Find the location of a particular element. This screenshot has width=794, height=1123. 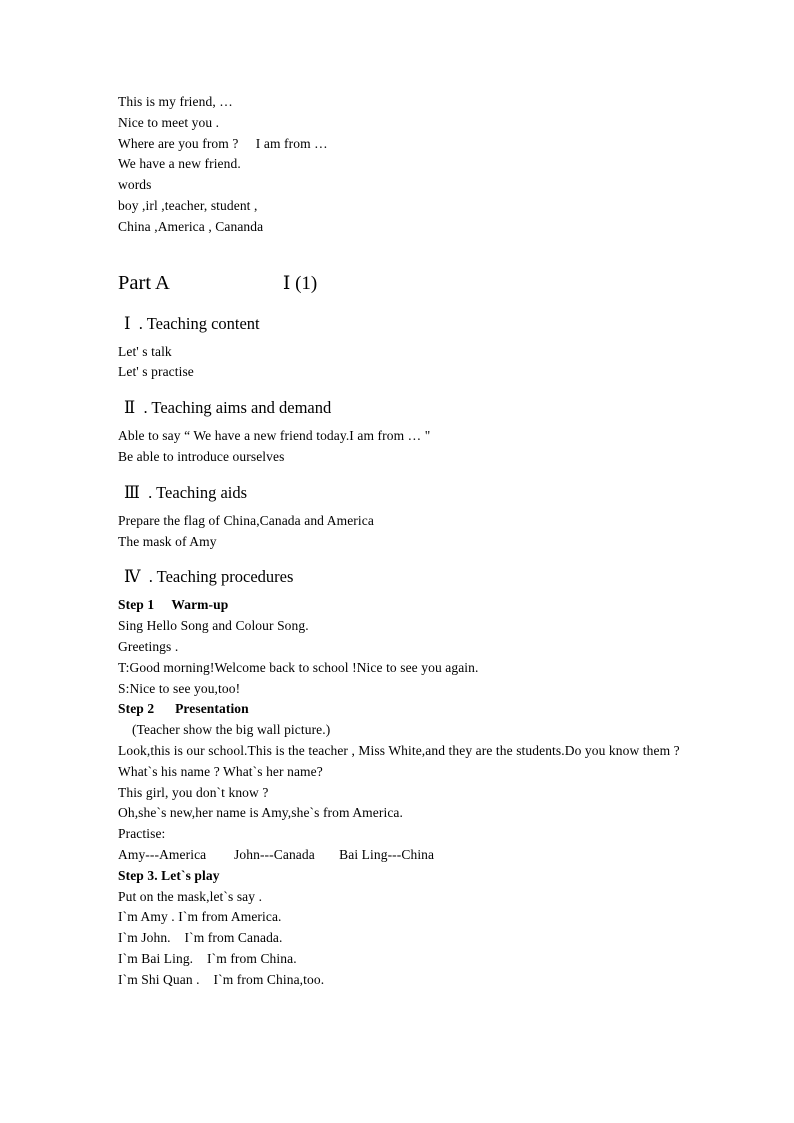

step-3-label: Step 3. Let`s play is located at coordinates (169, 875).